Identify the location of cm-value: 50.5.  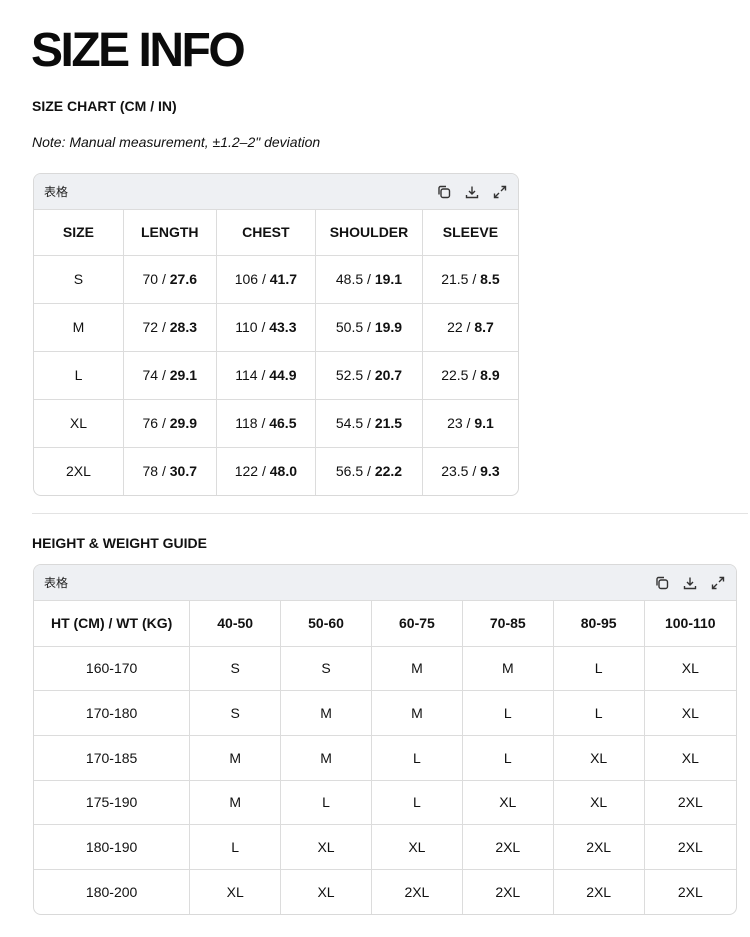
(349, 327).